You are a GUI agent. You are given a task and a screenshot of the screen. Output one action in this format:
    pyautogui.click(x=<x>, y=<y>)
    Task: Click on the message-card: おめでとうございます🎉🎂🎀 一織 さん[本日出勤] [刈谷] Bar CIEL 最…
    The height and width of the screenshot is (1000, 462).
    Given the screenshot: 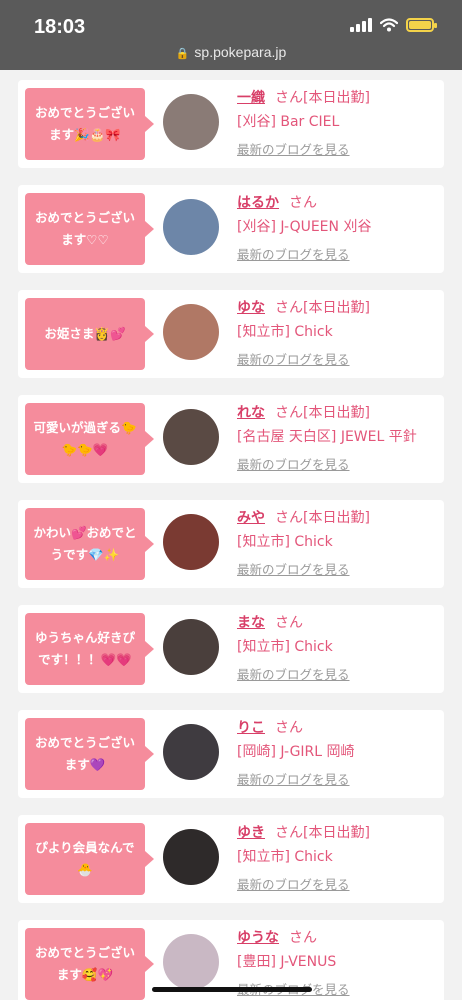 What is the action you would take?
    pyautogui.click(x=231, y=124)
    